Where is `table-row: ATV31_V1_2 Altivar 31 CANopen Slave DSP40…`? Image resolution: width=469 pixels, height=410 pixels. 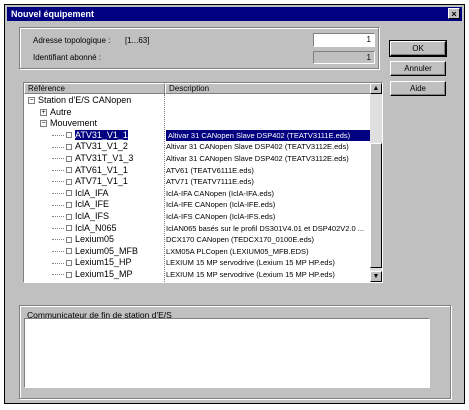 table-row: ATV31_V1_2 Altivar 31 CANopen Slave DSP40… is located at coordinates (197, 146).